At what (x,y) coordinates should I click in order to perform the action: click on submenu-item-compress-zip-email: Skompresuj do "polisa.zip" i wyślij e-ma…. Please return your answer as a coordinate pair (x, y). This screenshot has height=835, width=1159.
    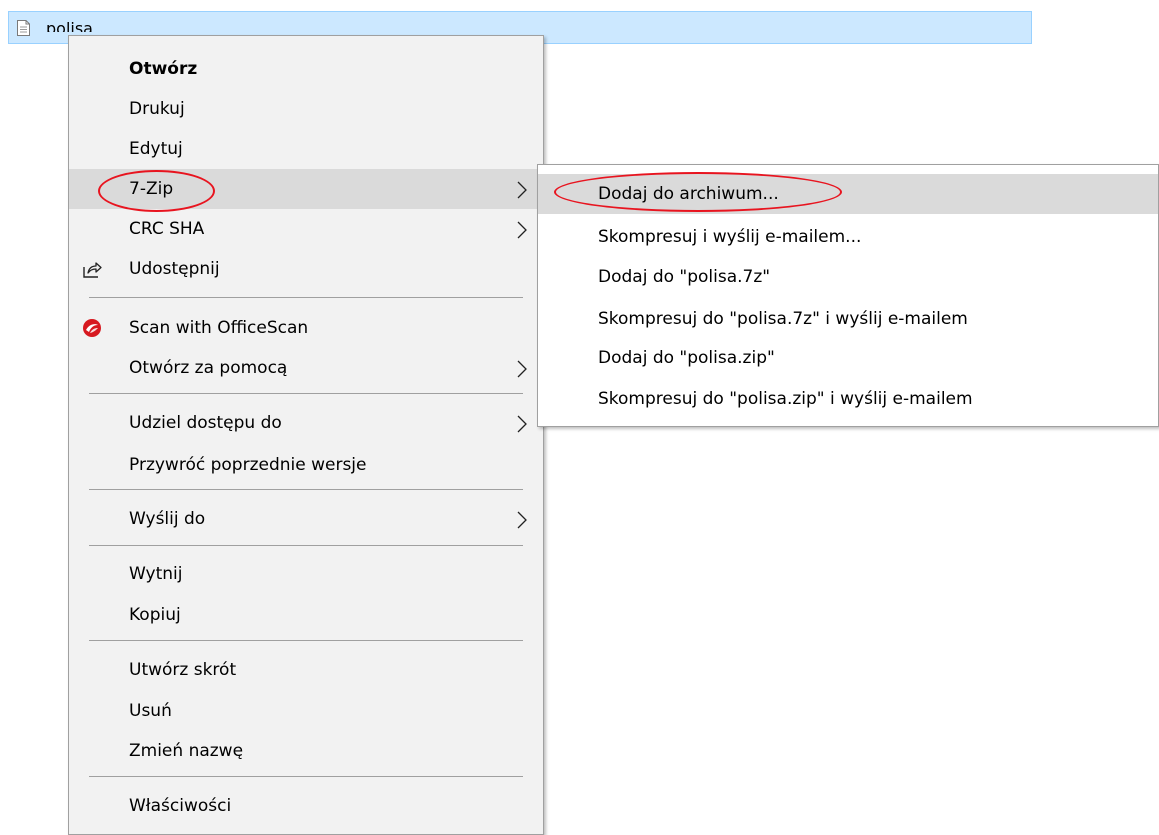
    Looking at the image, I should click on (848, 399).